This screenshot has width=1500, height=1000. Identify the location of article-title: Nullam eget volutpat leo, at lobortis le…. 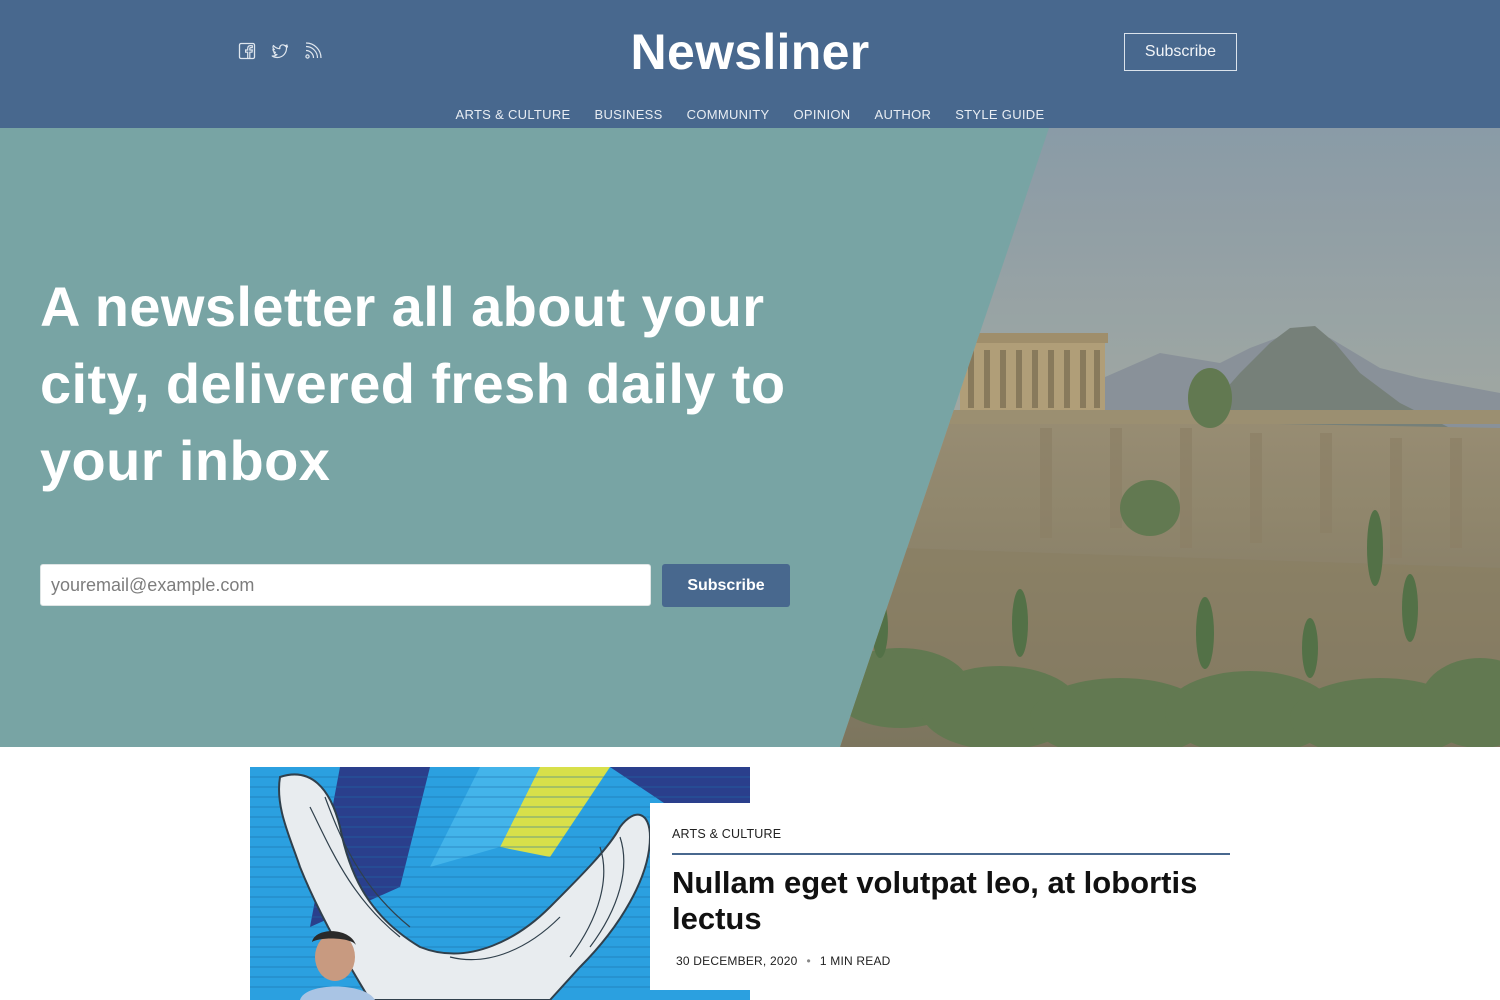
(952, 901).